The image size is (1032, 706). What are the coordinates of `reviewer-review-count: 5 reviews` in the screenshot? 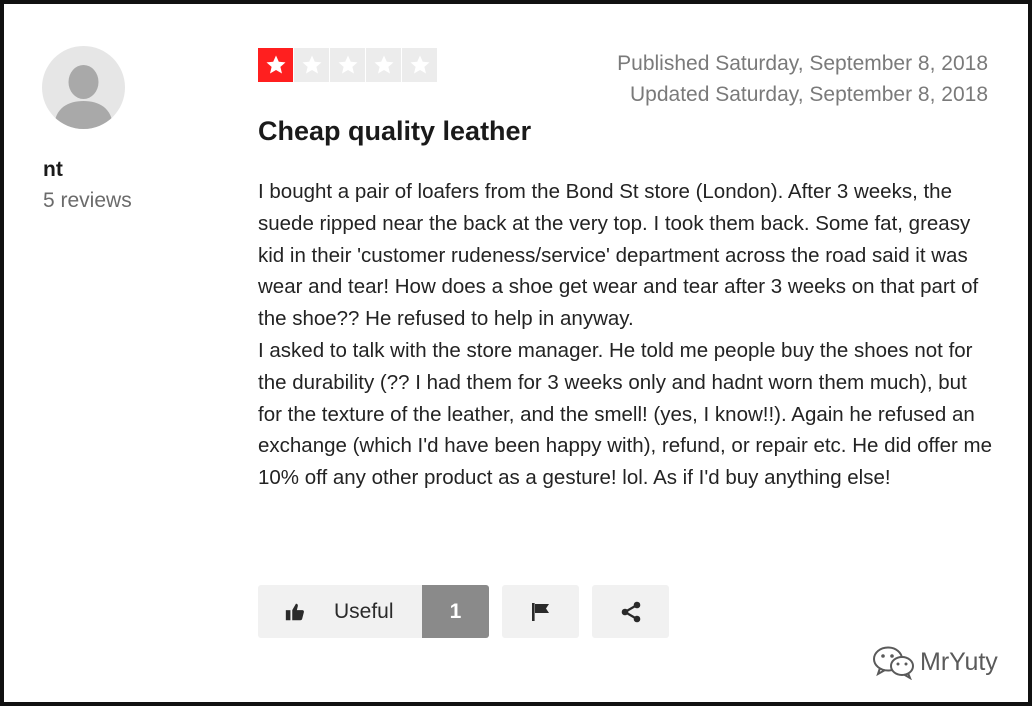 It's located at (87, 200).